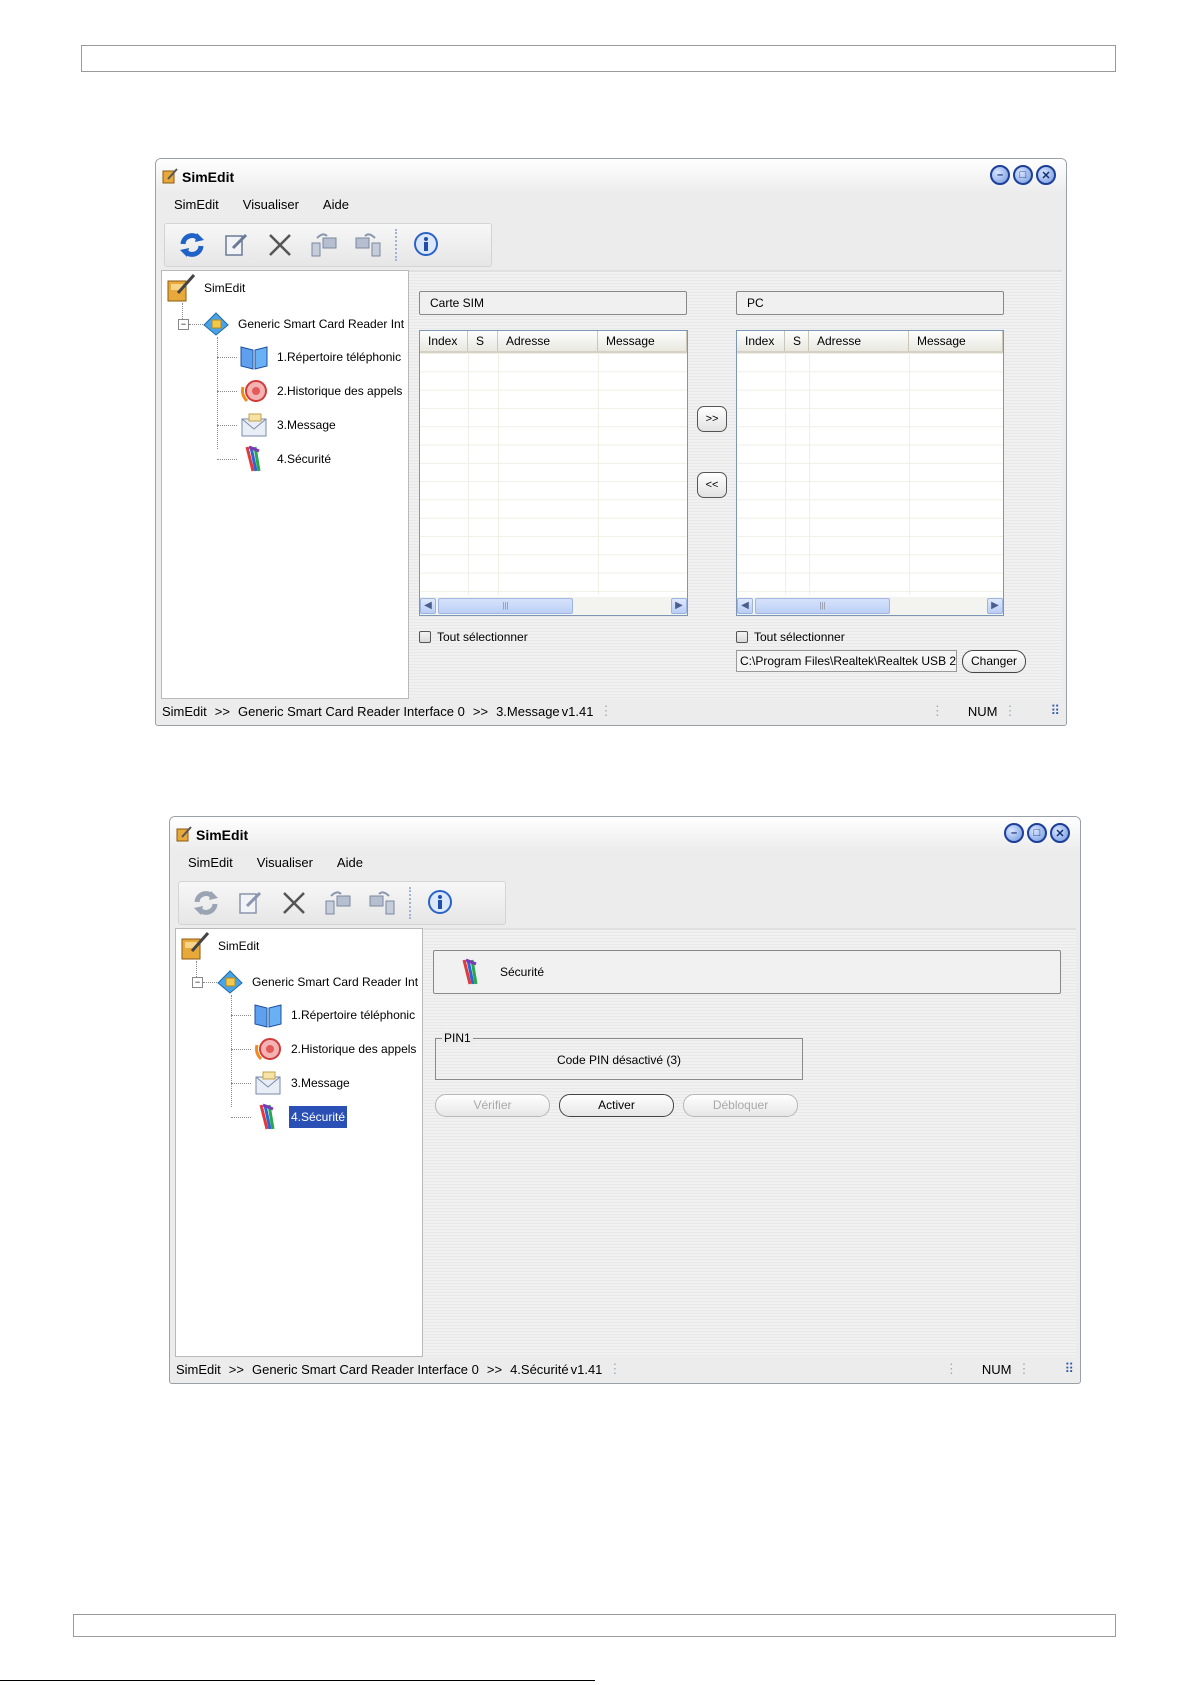 The width and height of the screenshot is (1191, 1685). Describe the element at coordinates (982, 711) in the screenshot. I see `status-num: NUM` at that location.